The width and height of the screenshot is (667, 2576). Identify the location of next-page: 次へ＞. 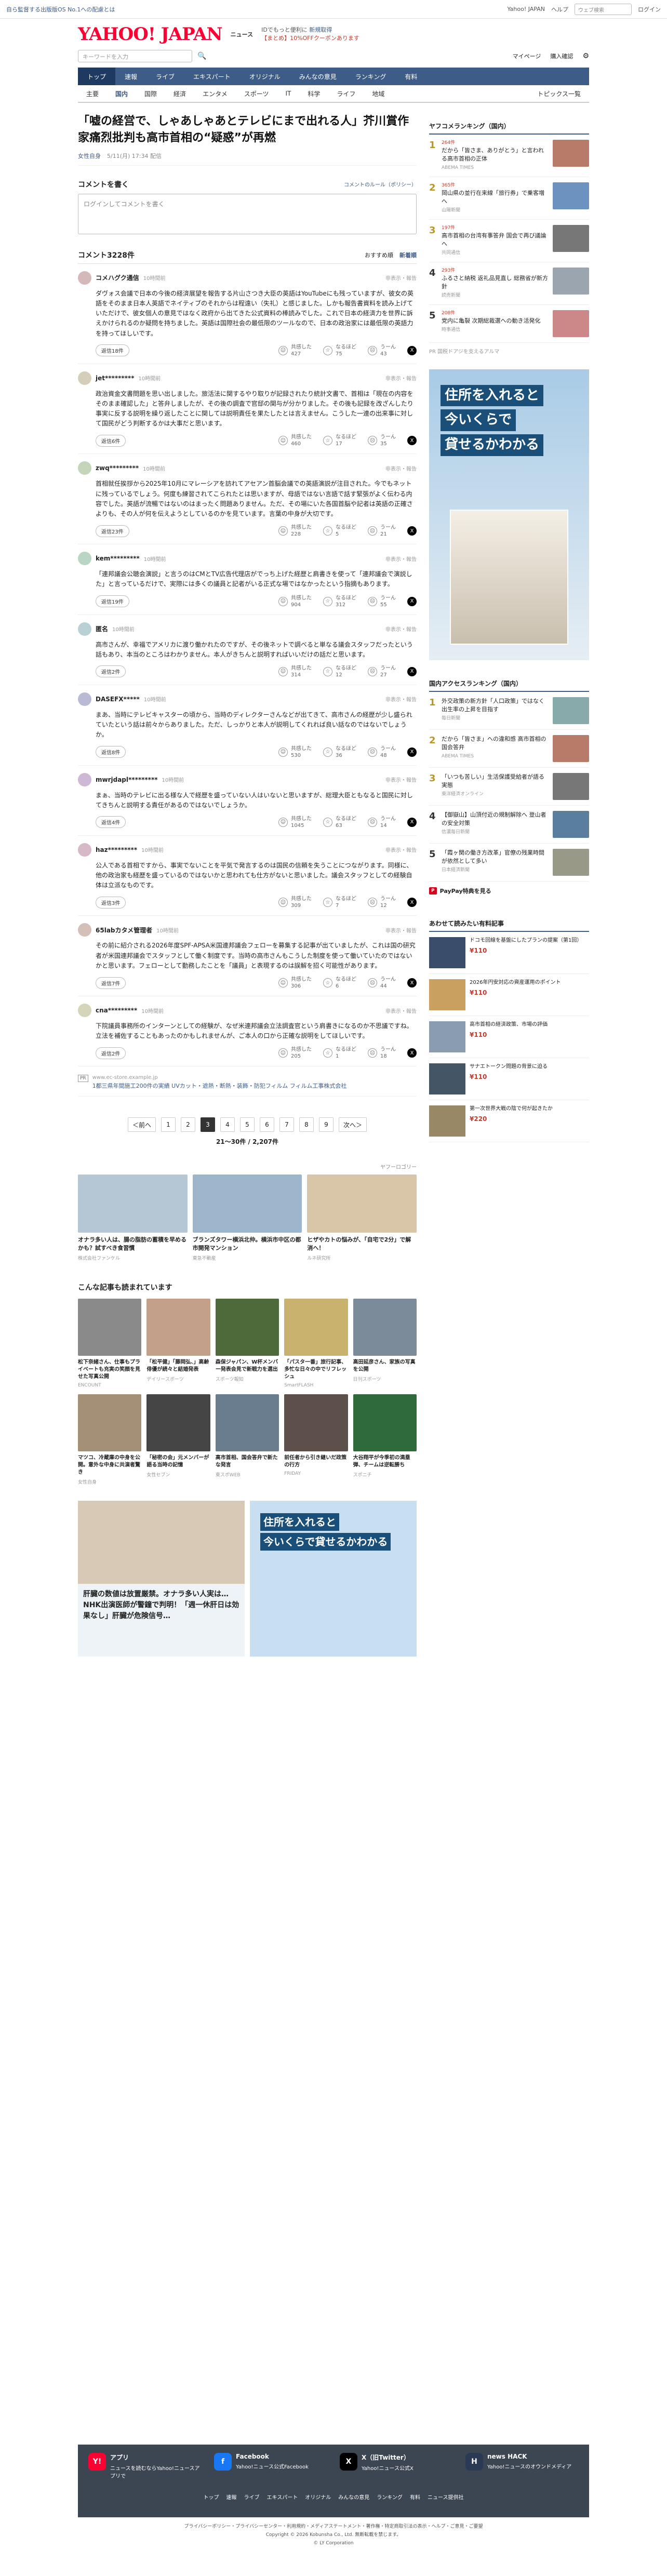
(353, 1124).